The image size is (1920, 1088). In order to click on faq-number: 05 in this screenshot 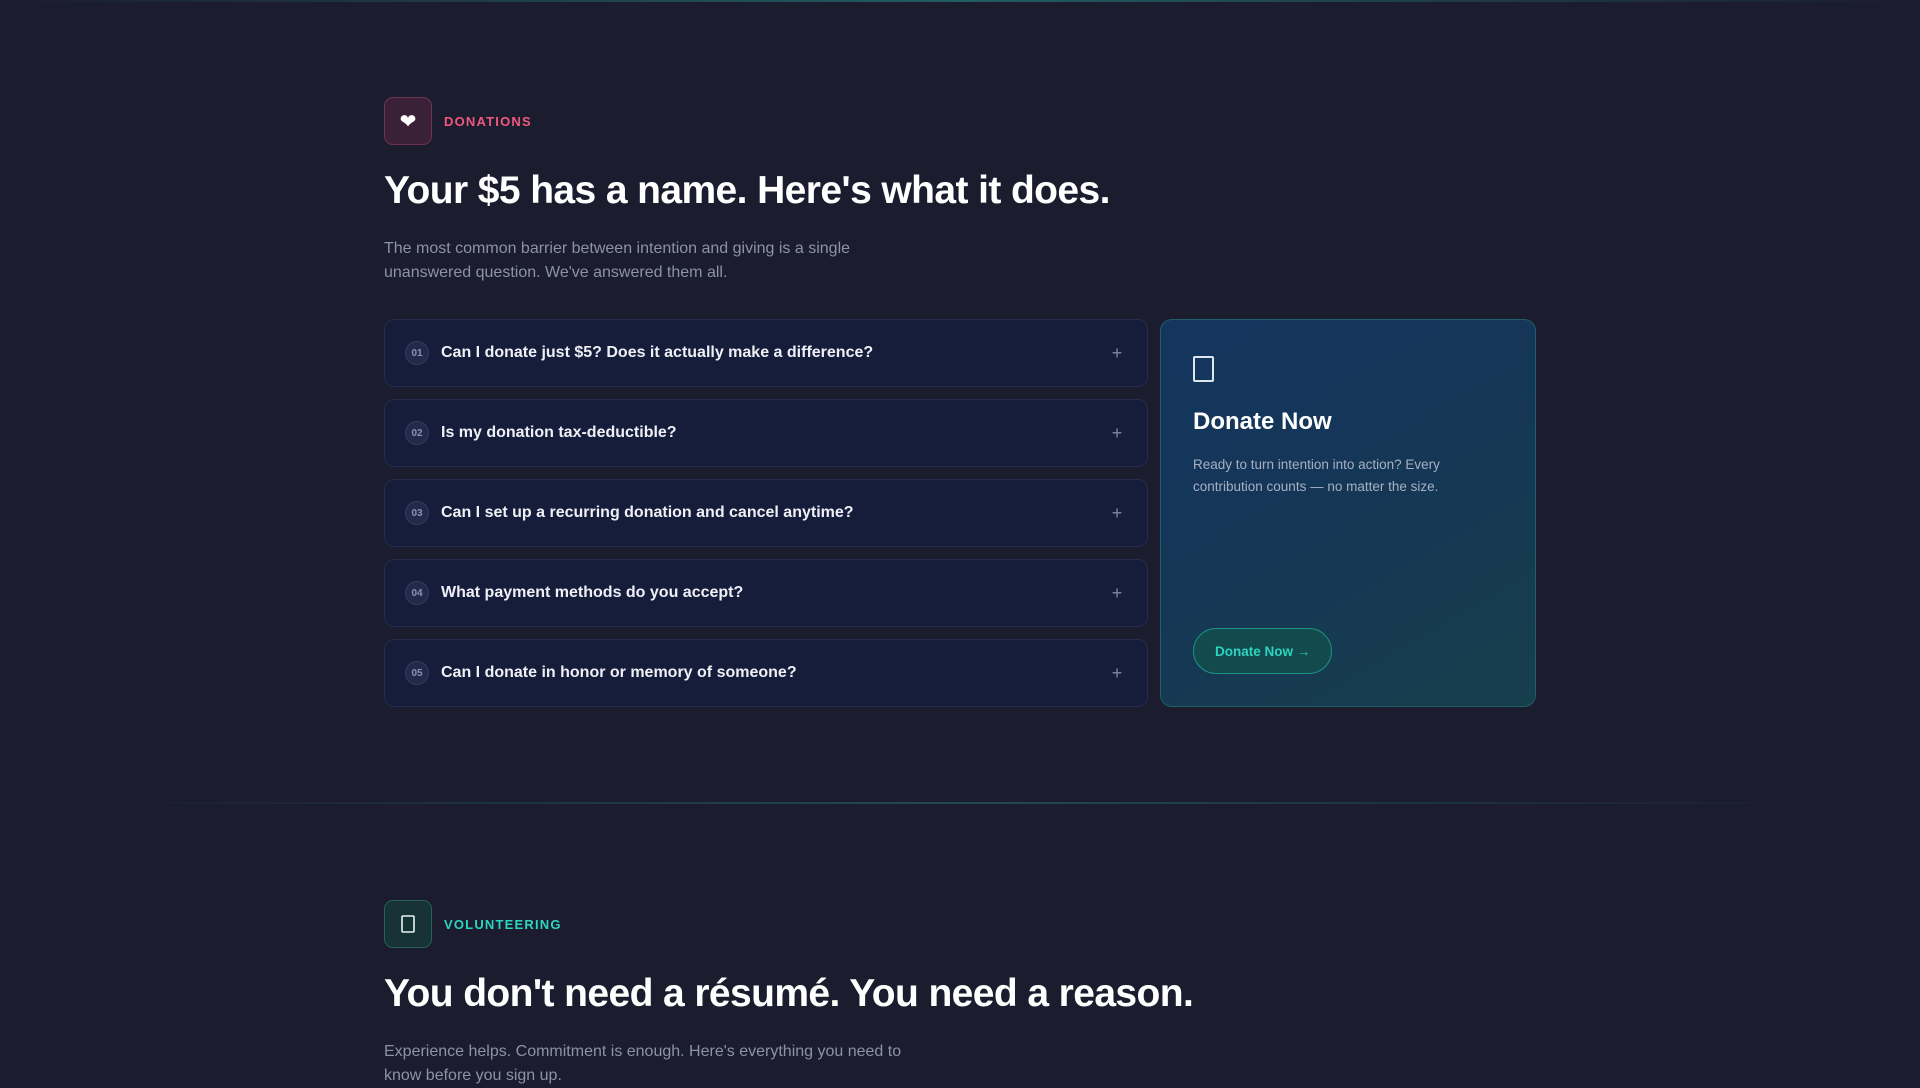, I will do `click(417, 673)`.